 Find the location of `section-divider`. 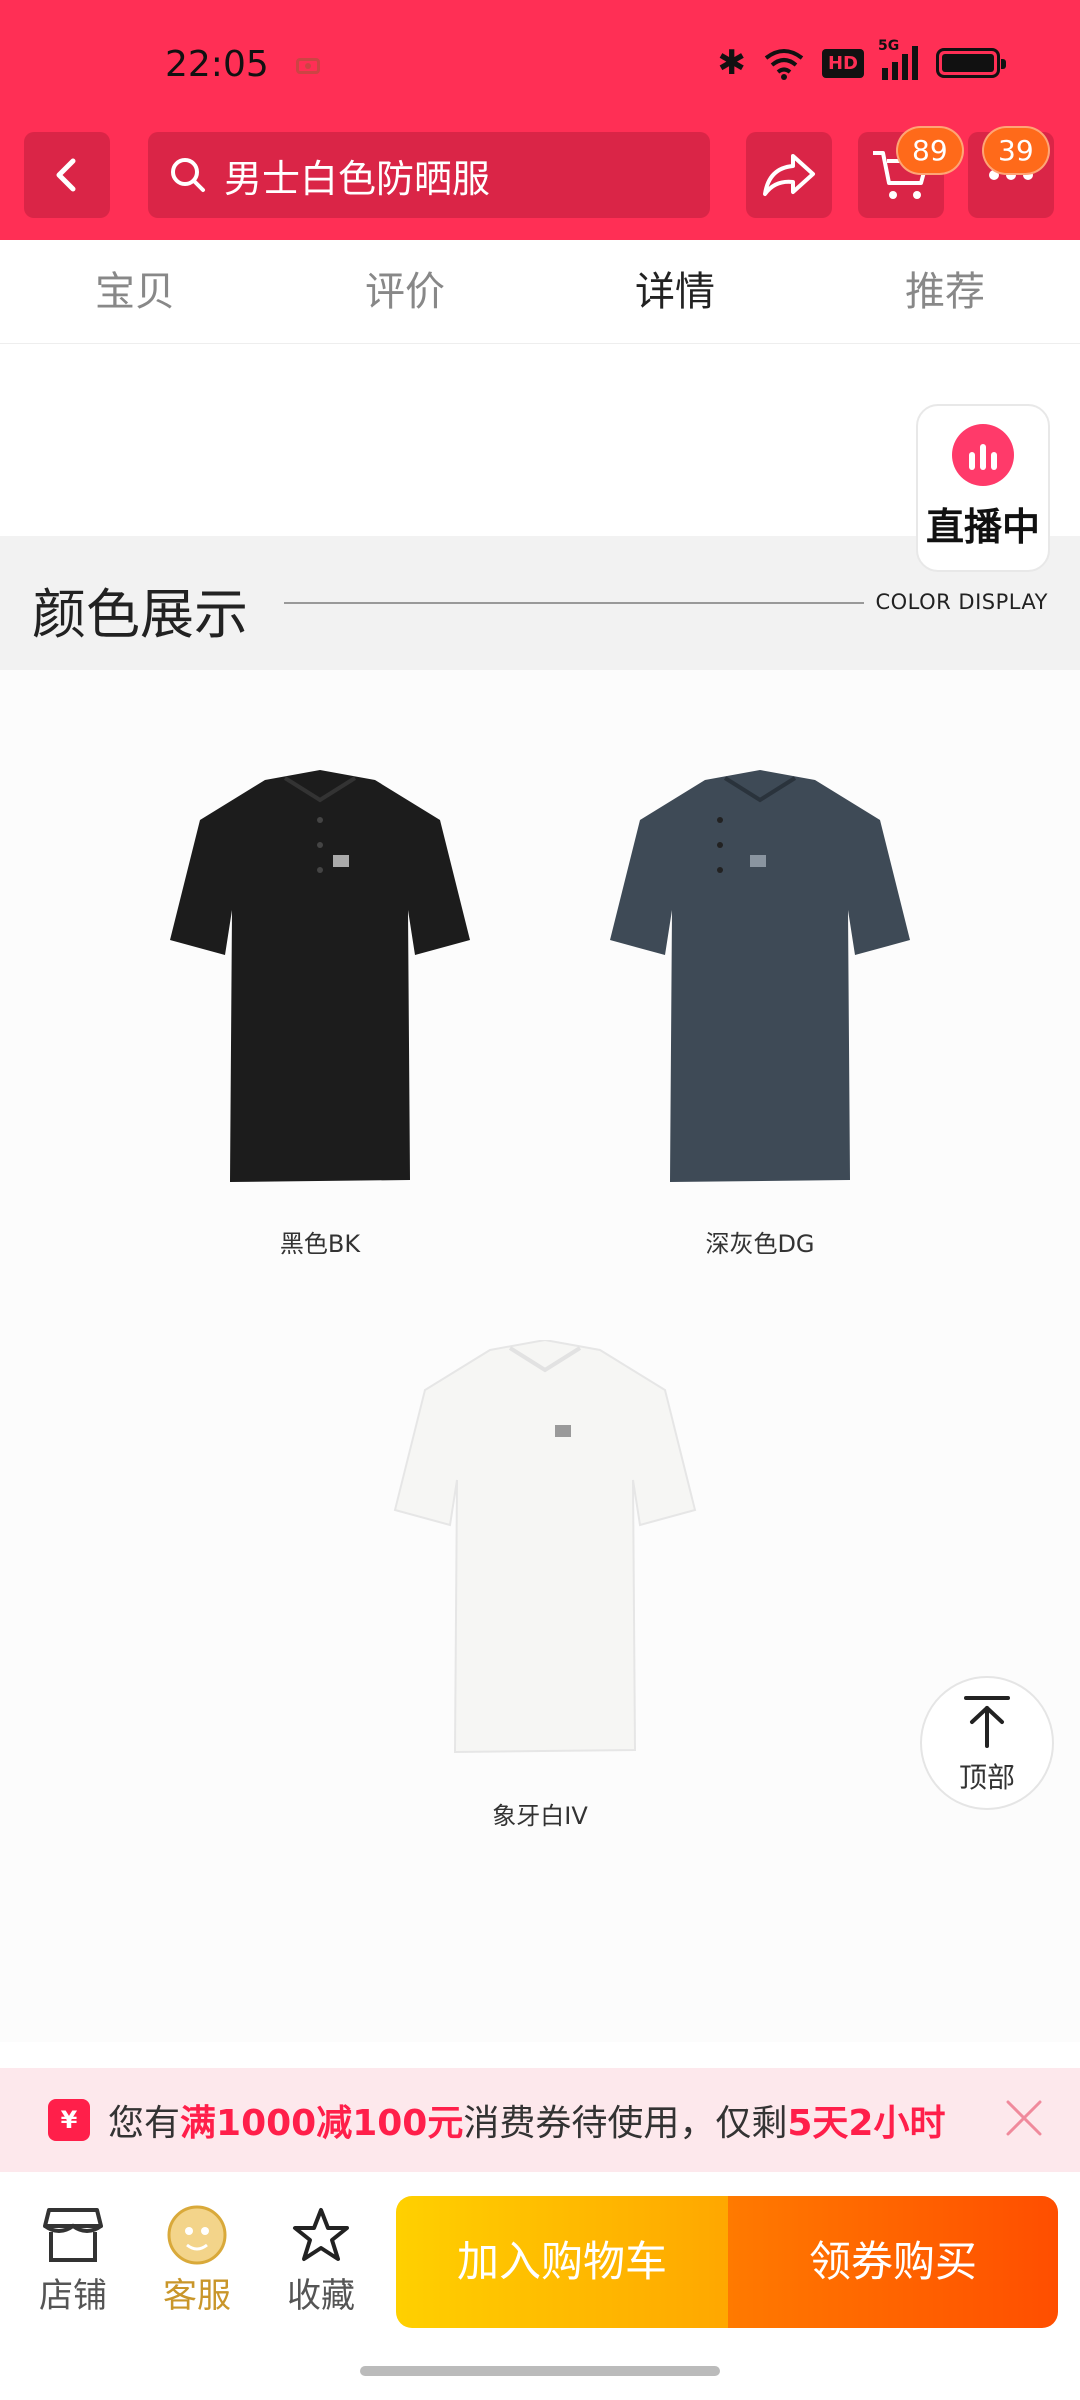

section-divider is located at coordinates (574, 603).